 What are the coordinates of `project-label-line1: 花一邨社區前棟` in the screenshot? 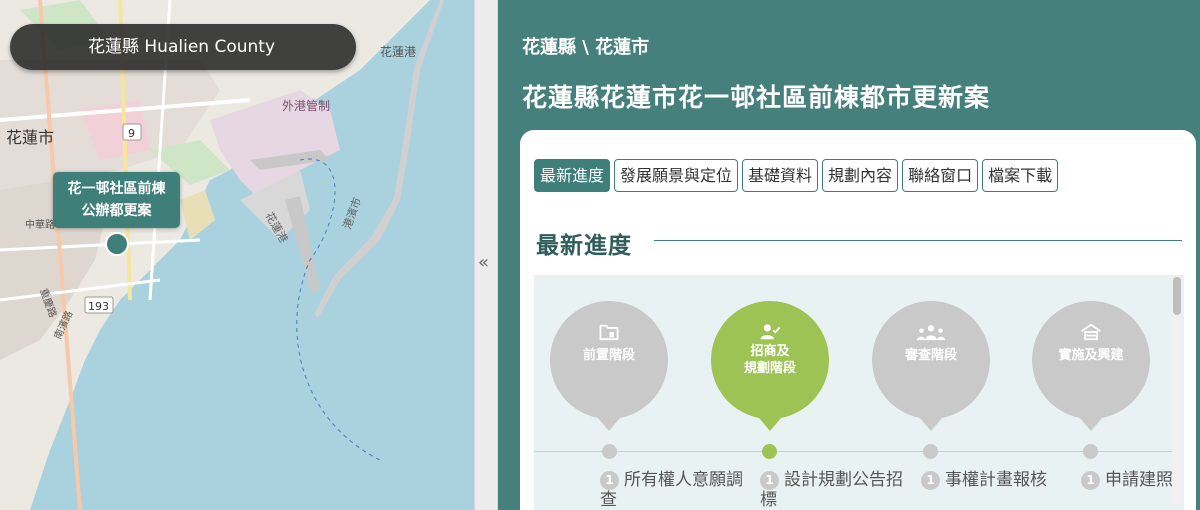 It's located at (116, 189).